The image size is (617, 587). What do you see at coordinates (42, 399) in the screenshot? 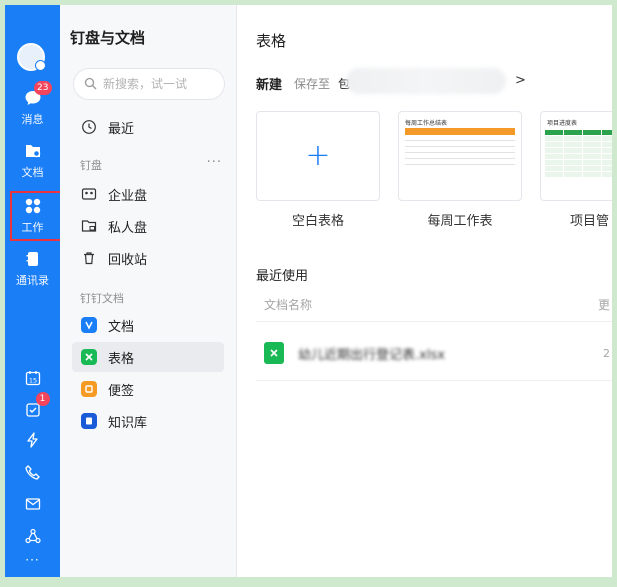
I see `todo-badge: 1` at bounding box center [42, 399].